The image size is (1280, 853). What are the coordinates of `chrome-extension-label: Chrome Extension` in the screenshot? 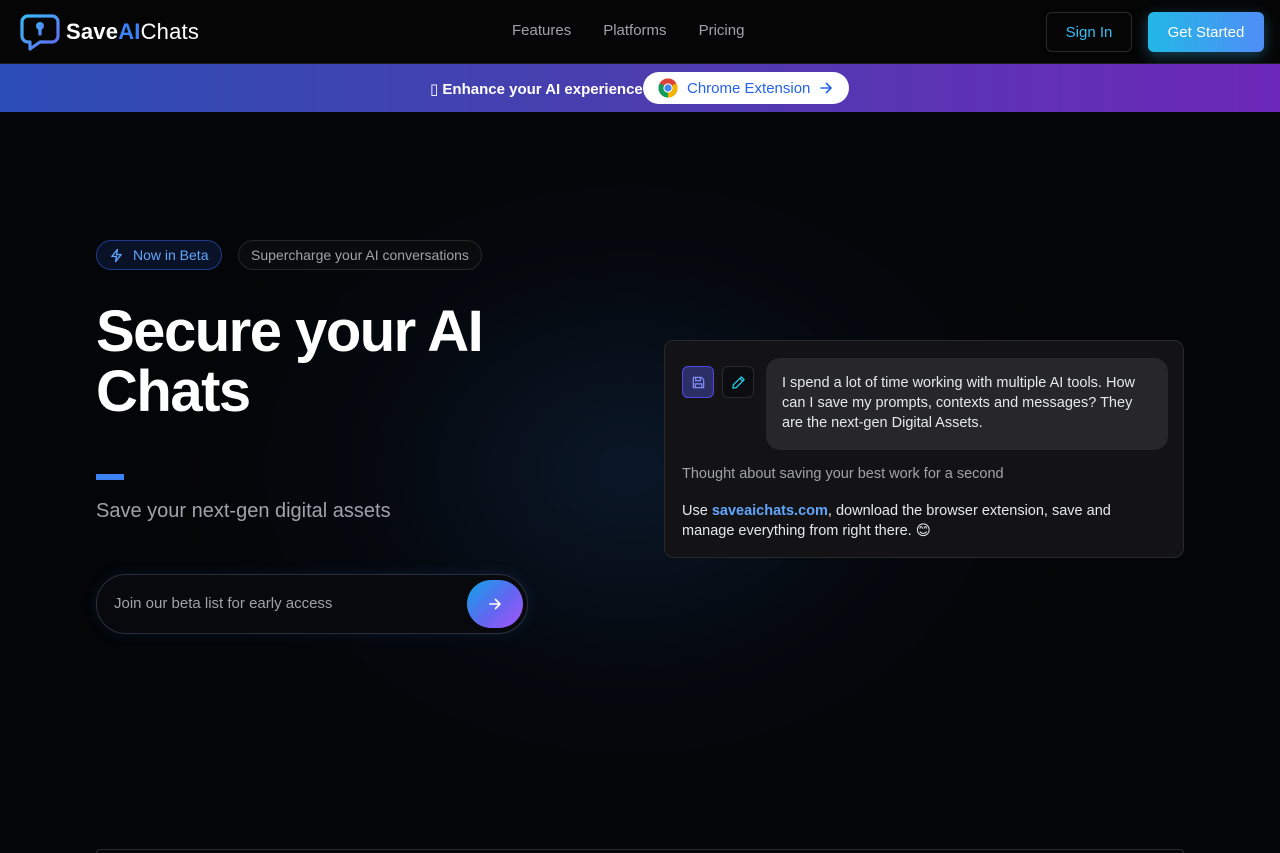 It's located at (749, 88).